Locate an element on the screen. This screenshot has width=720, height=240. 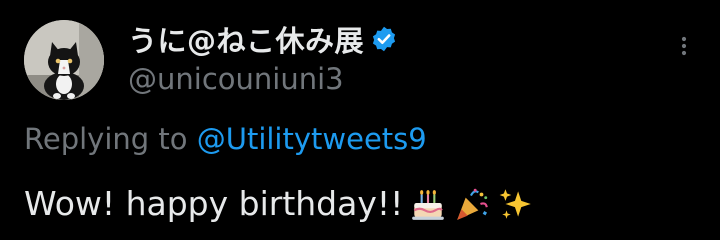
author-display-name: うに@ねこ休み展 is located at coordinates (246, 39).